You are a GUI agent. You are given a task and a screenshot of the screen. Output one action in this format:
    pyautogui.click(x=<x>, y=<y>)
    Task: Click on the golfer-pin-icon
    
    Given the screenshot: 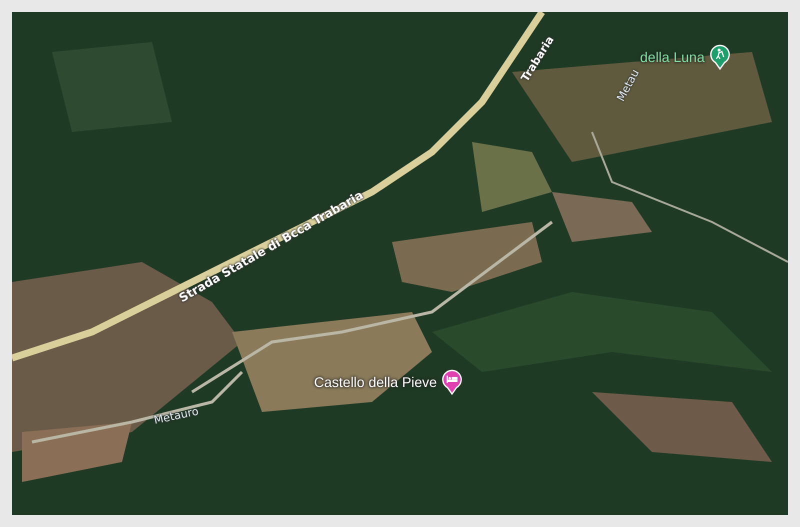 What is the action you would take?
    pyautogui.click(x=719, y=57)
    